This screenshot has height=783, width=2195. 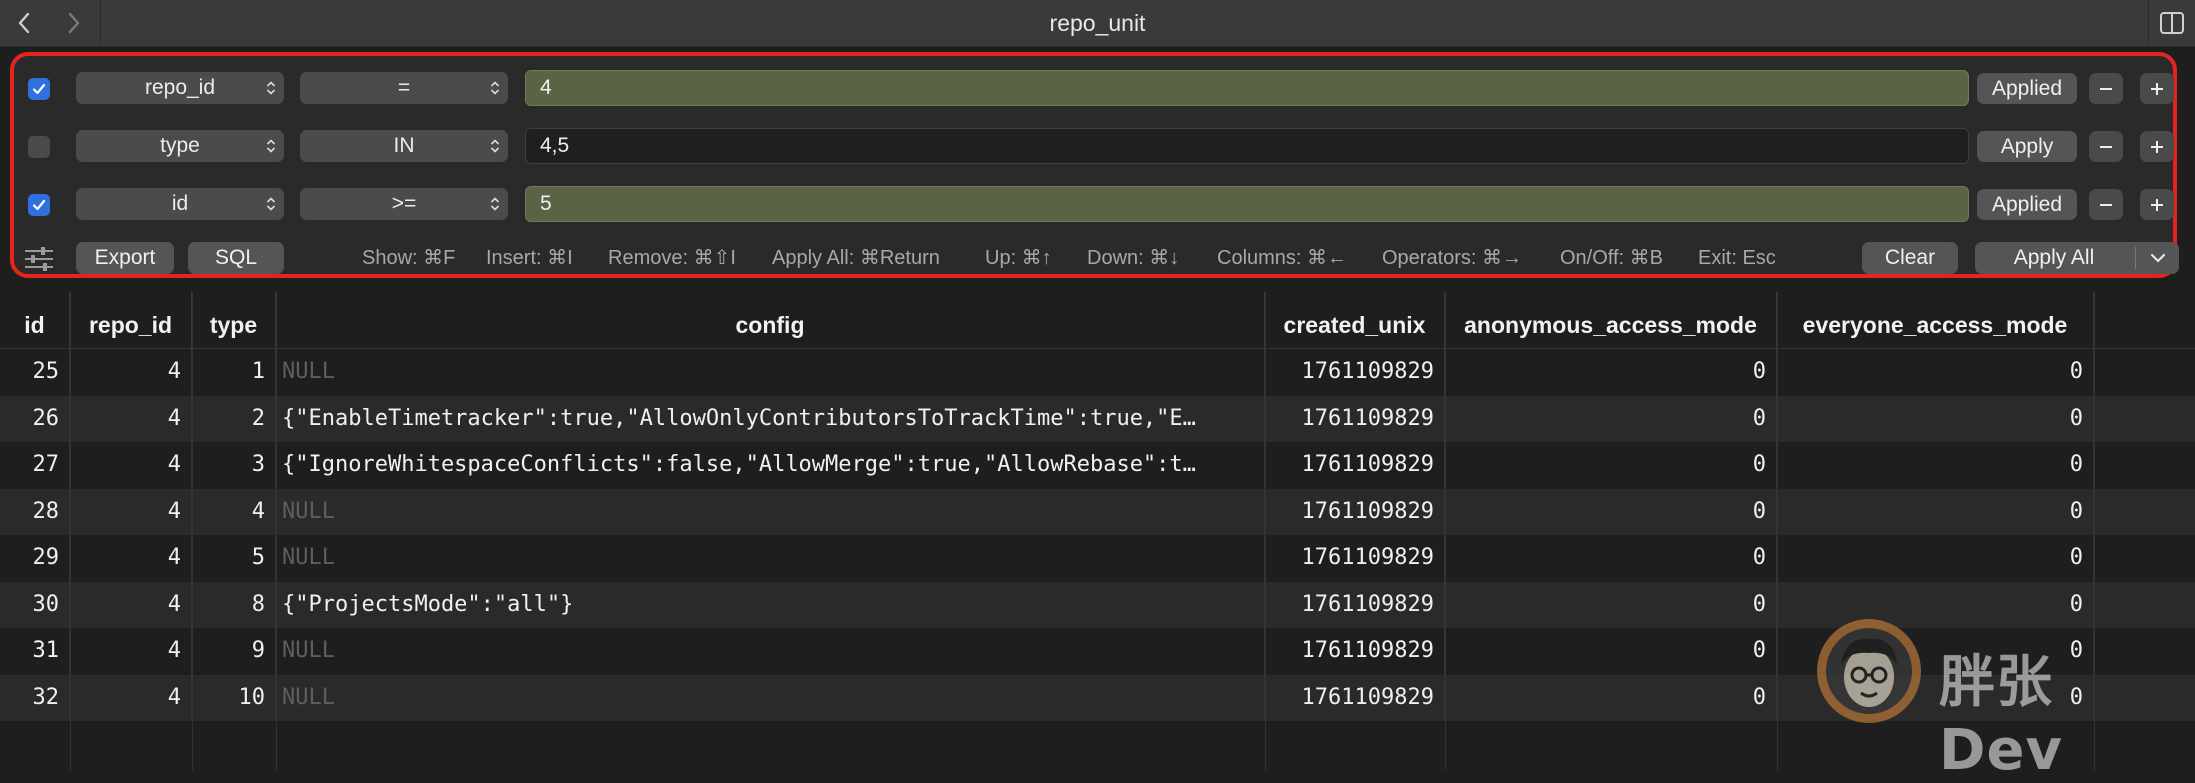 I want to click on cell-type: 1, so click(x=234, y=372).